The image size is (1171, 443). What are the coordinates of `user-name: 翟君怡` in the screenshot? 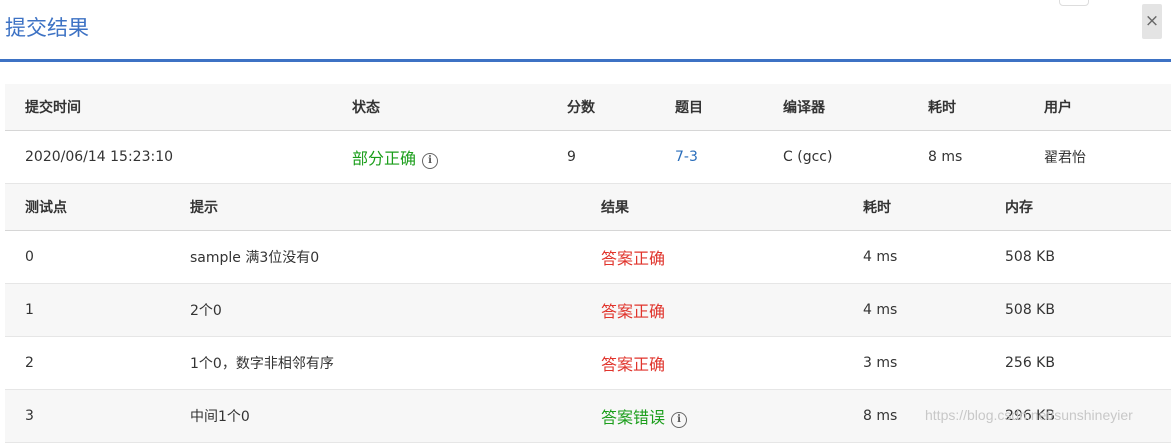 It's located at (1097, 157).